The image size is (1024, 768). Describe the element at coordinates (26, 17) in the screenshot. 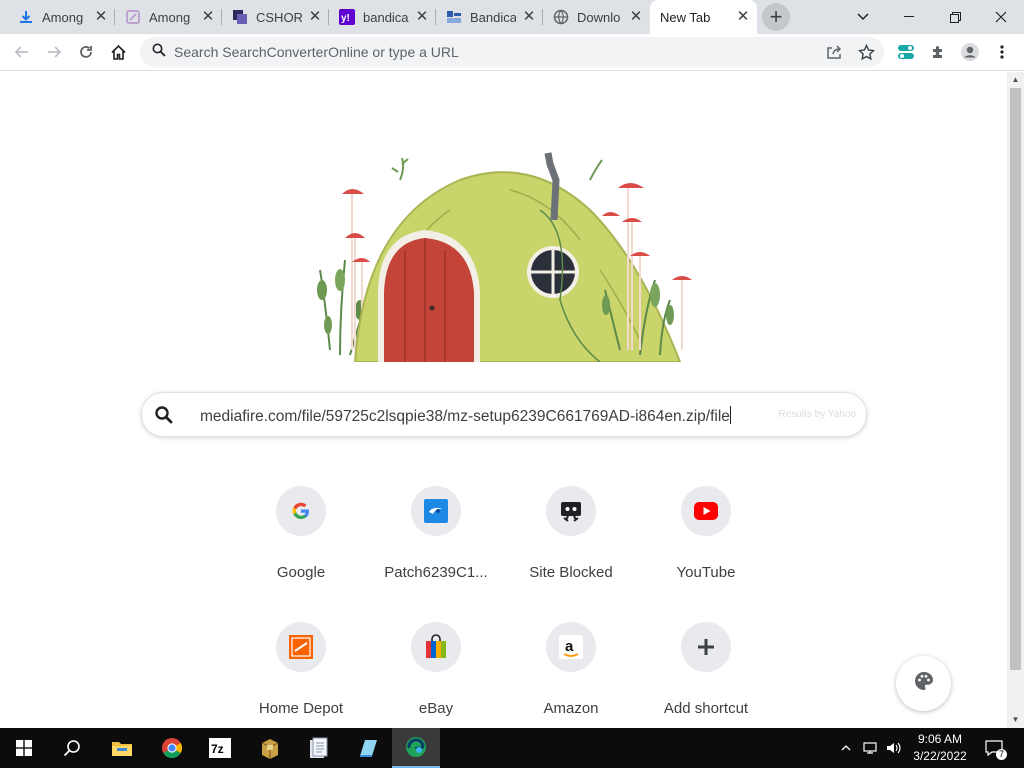

I see `download-icon` at that location.